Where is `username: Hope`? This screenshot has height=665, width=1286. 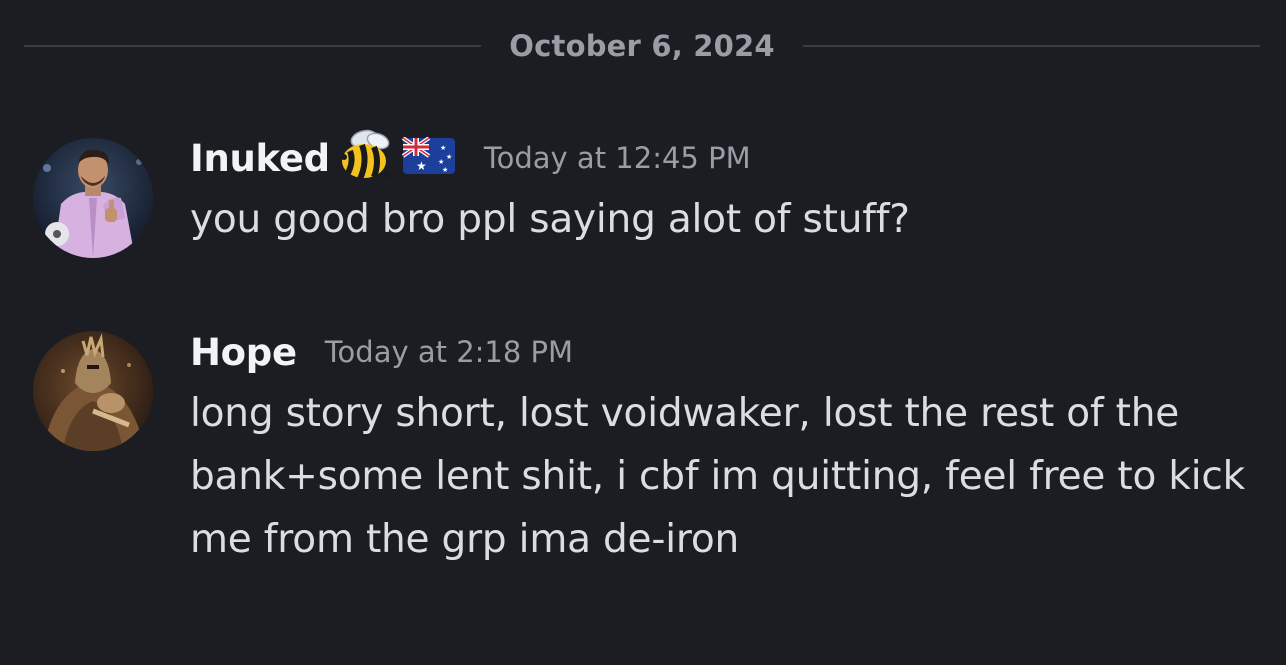
username: Hope is located at coordinates (243, 352).